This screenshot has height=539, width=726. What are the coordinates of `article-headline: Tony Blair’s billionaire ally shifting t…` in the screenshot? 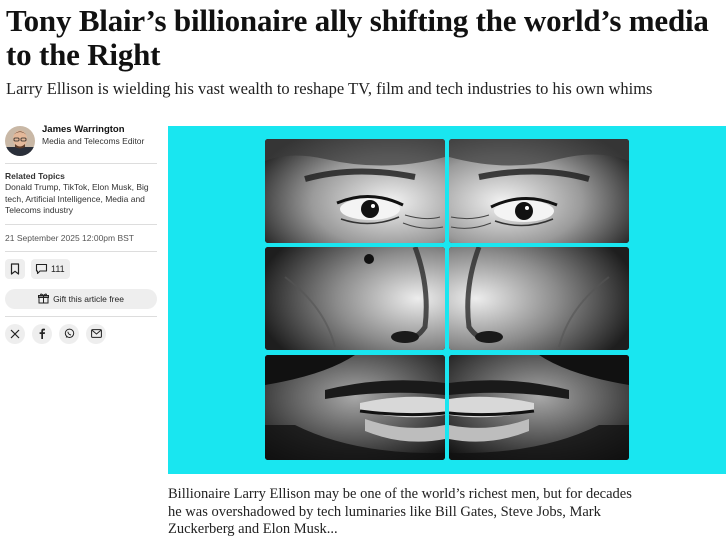 It's located at (357, 37).